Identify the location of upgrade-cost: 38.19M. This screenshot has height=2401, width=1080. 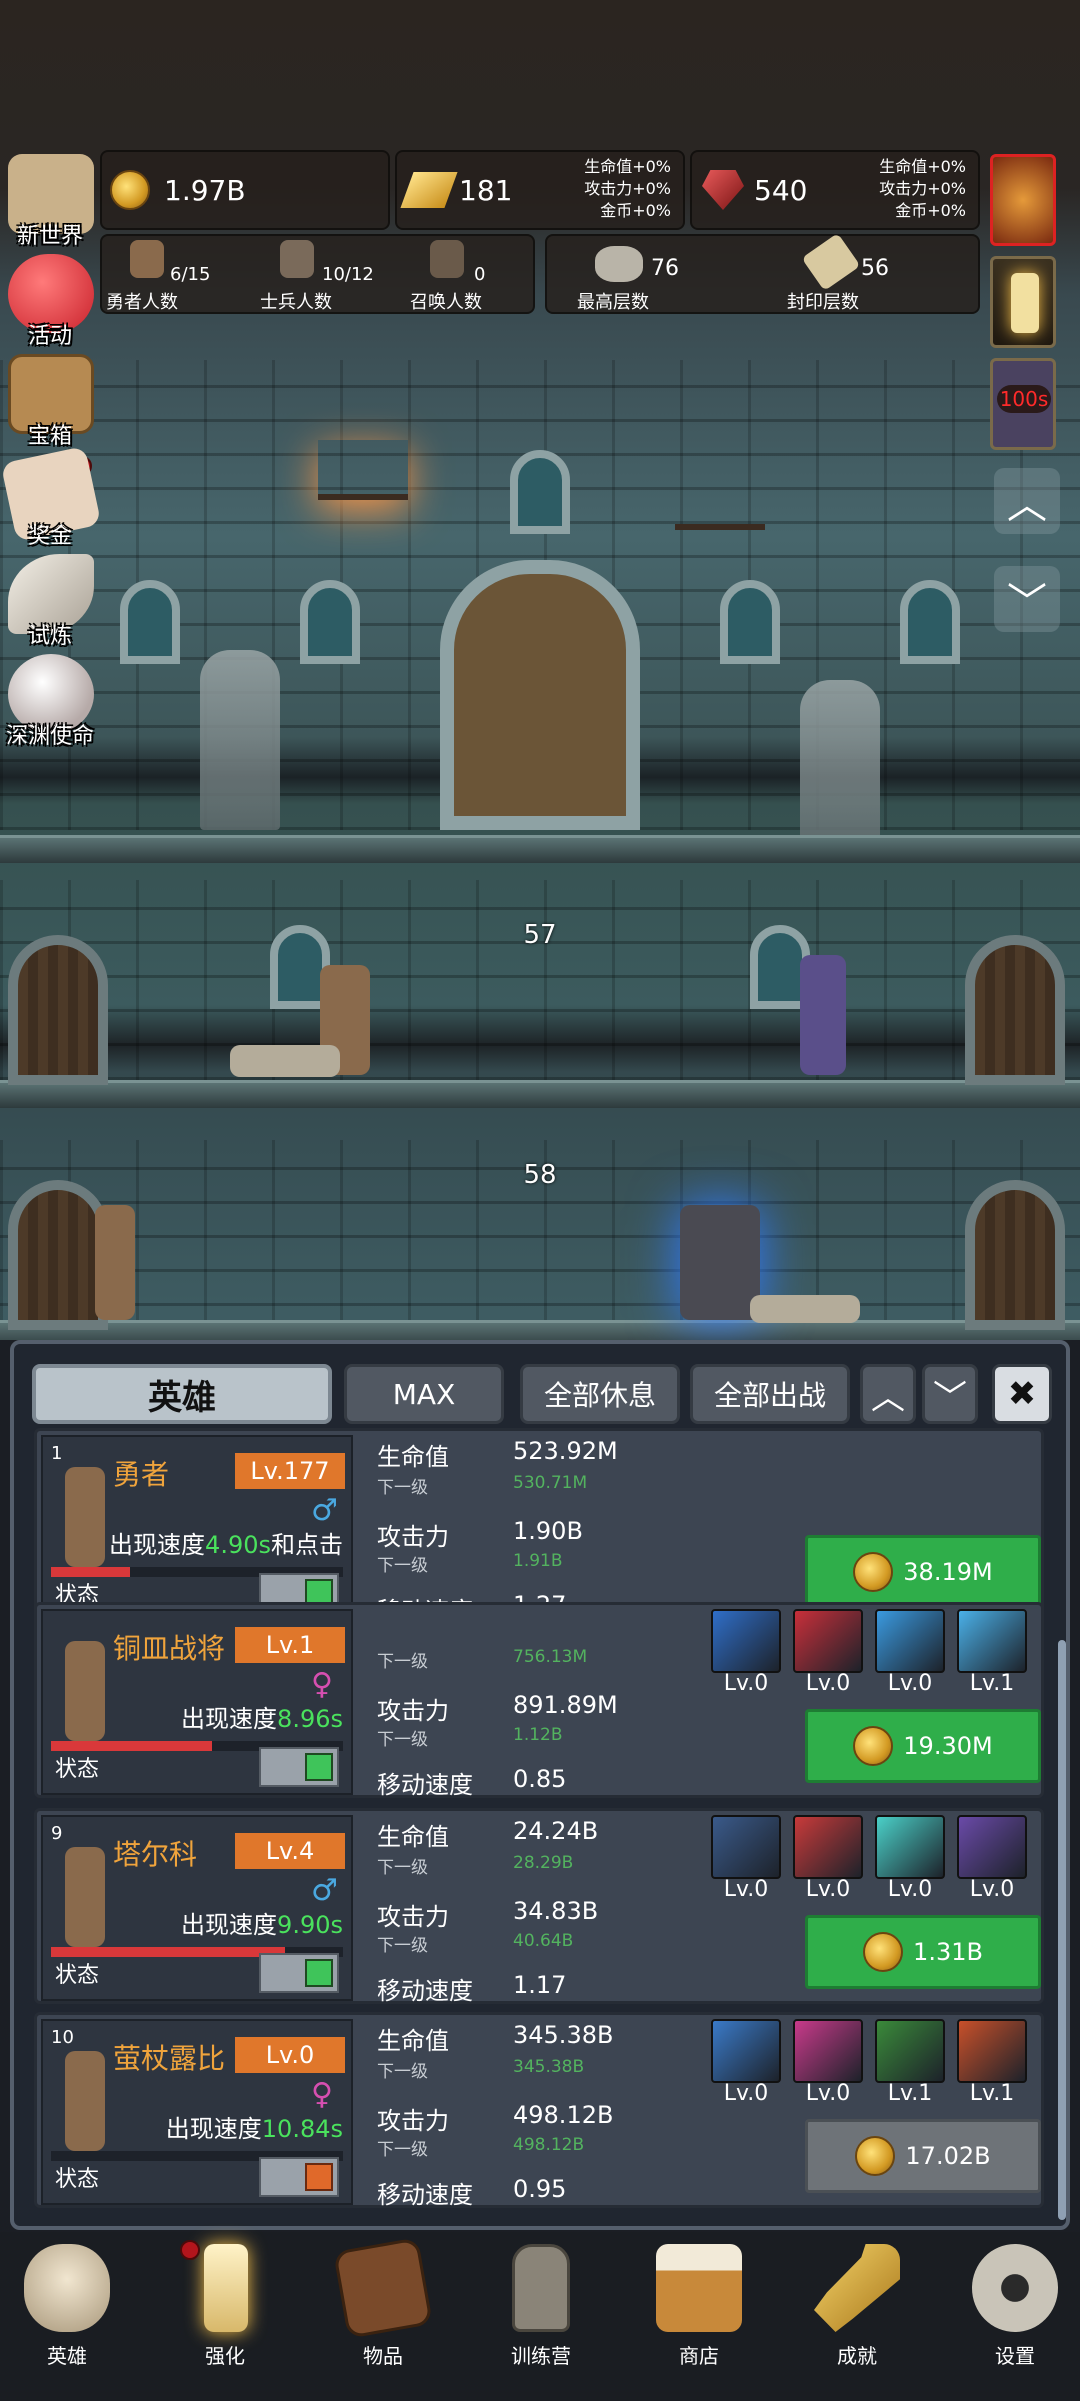
(948, 1572).